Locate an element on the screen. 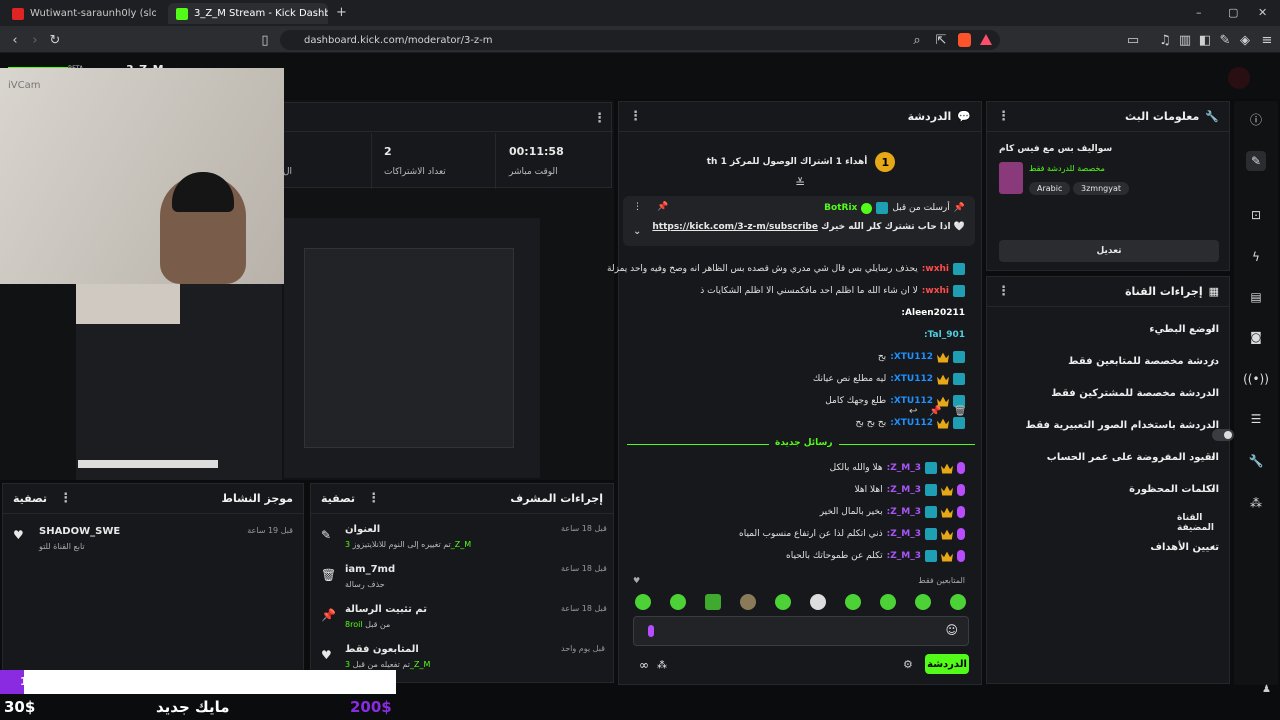  activity-desc: تابع القناة للتو is located at coordinates (62, 546).